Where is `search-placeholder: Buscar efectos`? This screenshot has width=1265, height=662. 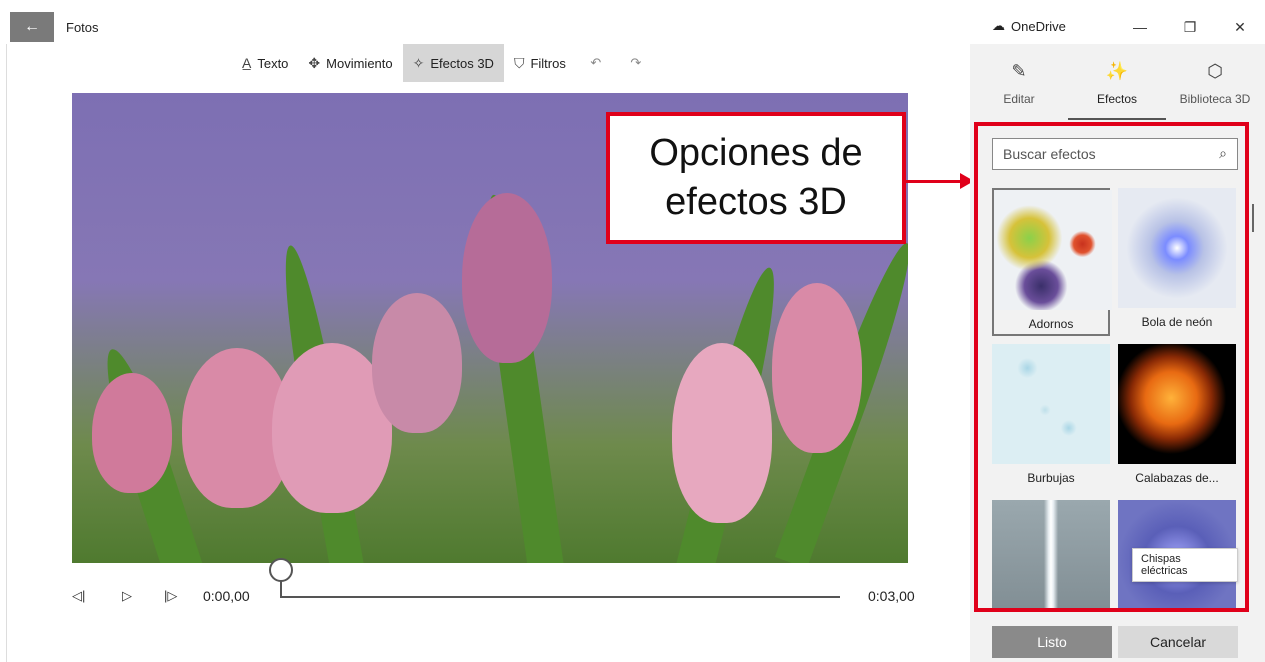
search-placeholder: Buscar efectos is located at coordinates (1049, 154).